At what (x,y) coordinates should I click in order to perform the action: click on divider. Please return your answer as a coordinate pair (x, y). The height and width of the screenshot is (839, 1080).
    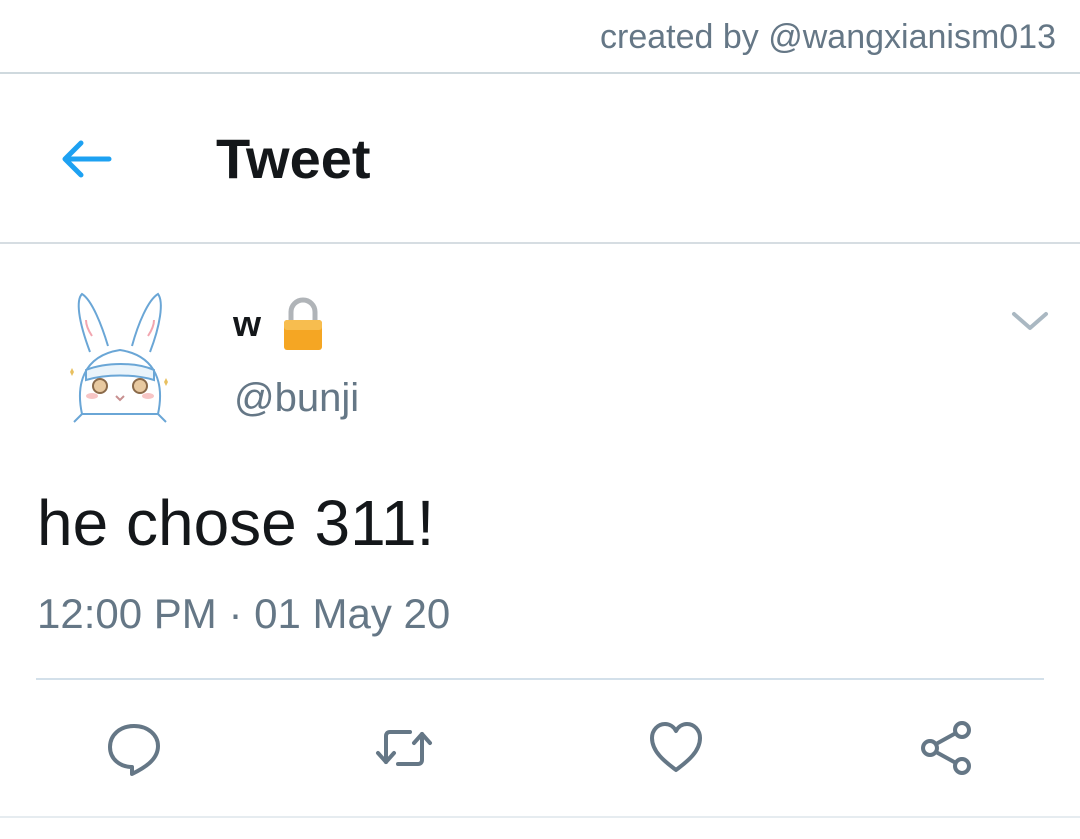
    Looking at the image, I should click on (540, 679).